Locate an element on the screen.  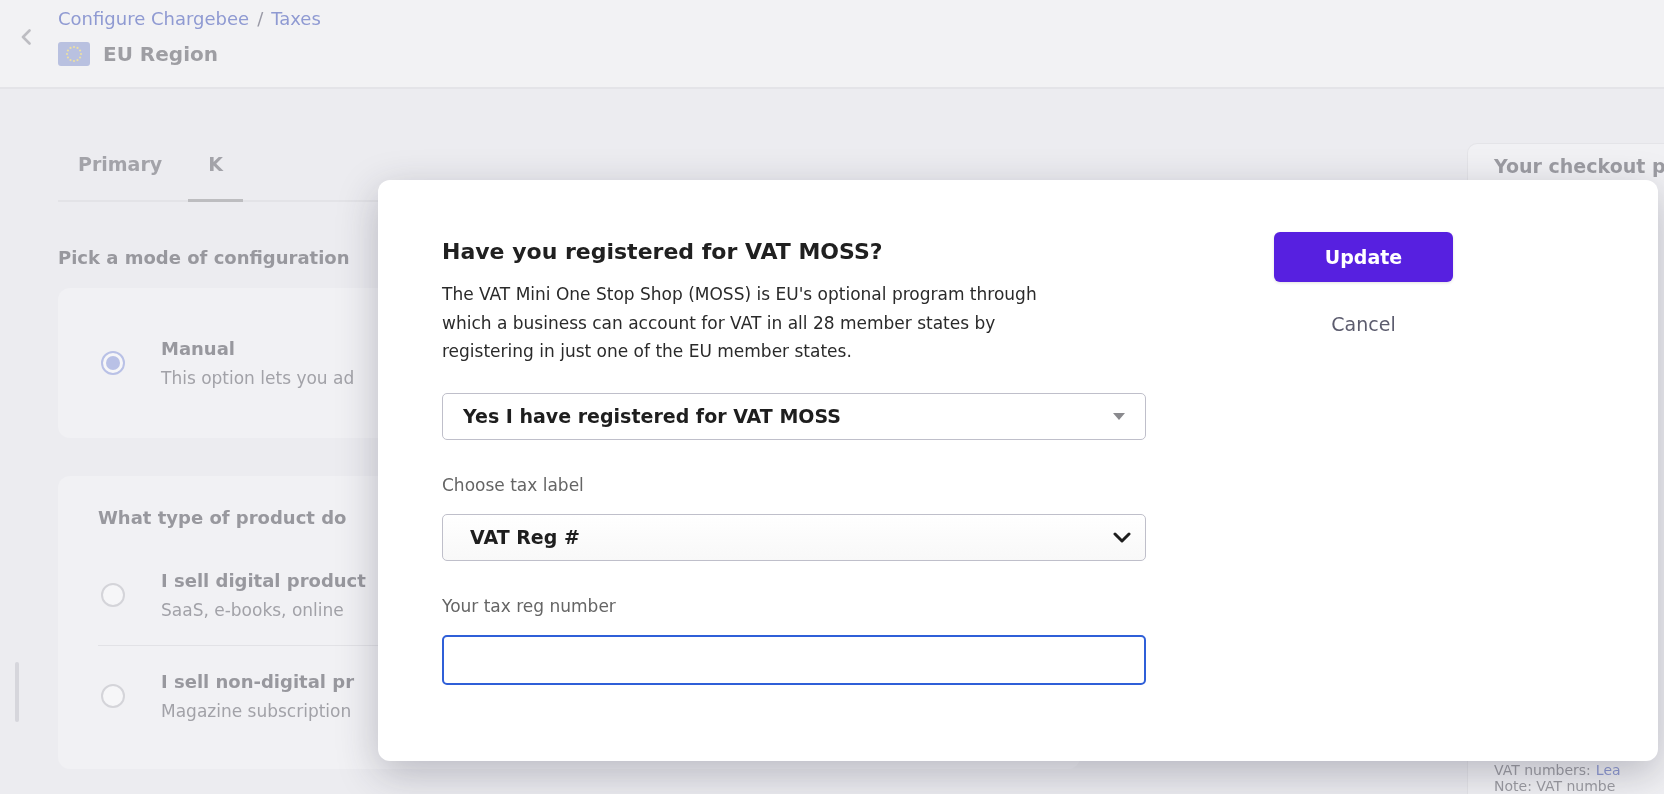
update-button: Update is located at coordinates (1363, 257).